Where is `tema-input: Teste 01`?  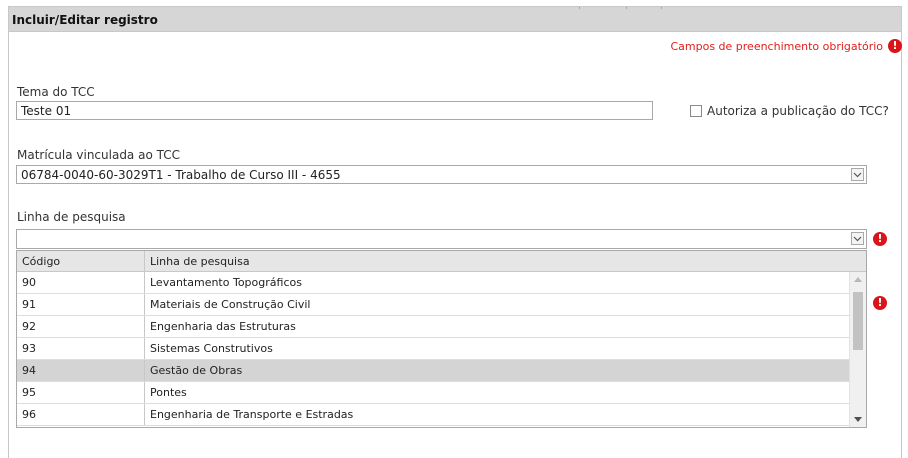 tema-input: Teste 01 is located at coordinates (334, 110).